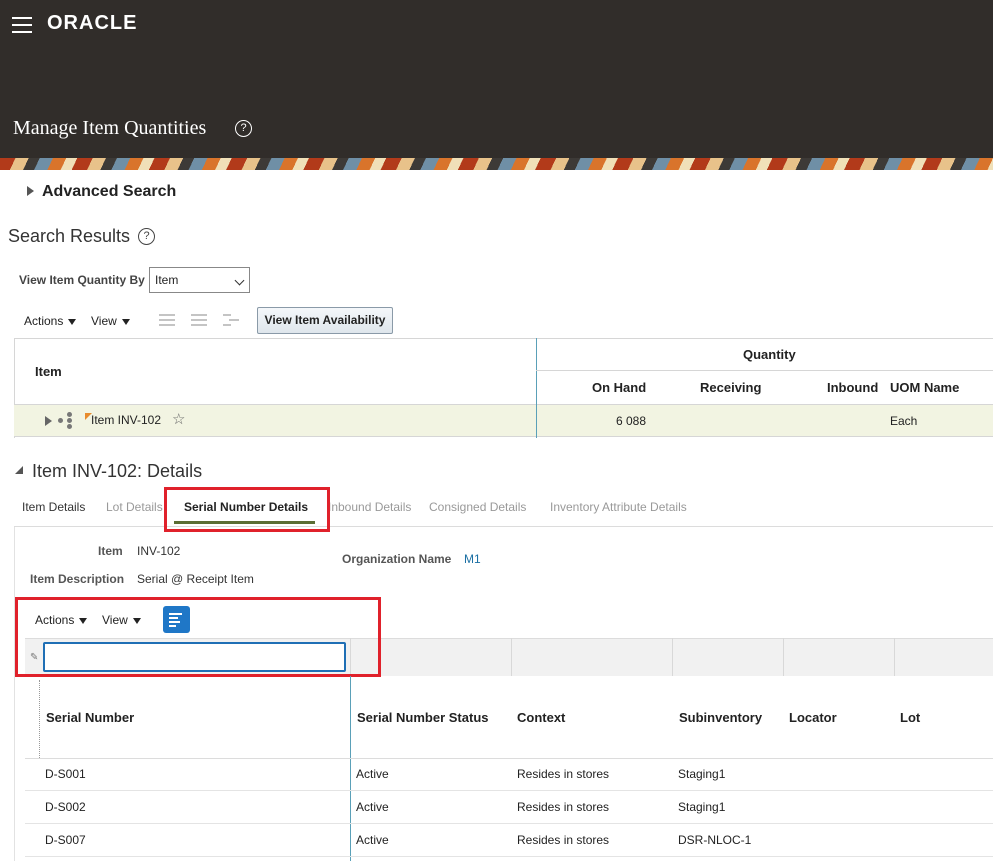  Describe the element at coordinates (48, 421) in the screenshot. I see `expand-row-icon` at that location.